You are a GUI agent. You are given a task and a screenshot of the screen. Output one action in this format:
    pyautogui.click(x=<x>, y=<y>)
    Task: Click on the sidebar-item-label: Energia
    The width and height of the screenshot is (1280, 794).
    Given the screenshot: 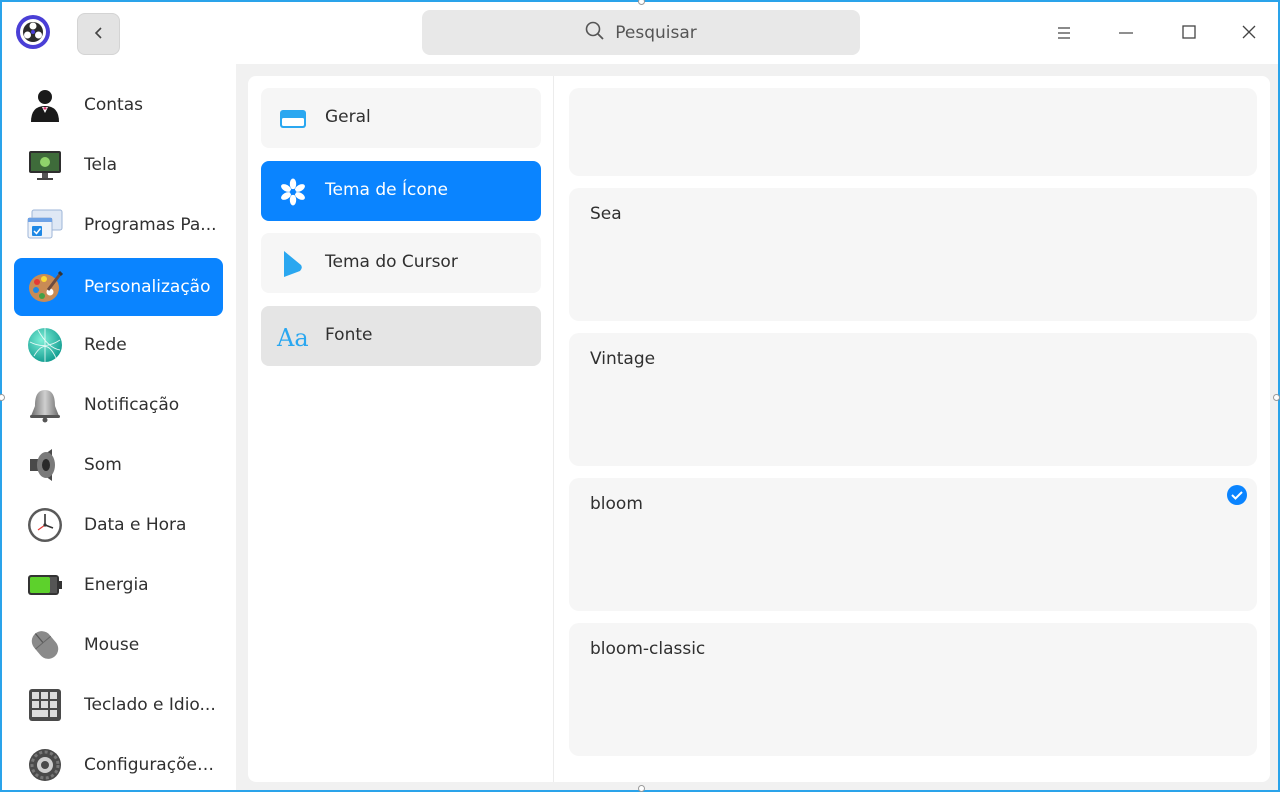 What is the action you would take?
    pyautogui.click(x=116, y=585)
    